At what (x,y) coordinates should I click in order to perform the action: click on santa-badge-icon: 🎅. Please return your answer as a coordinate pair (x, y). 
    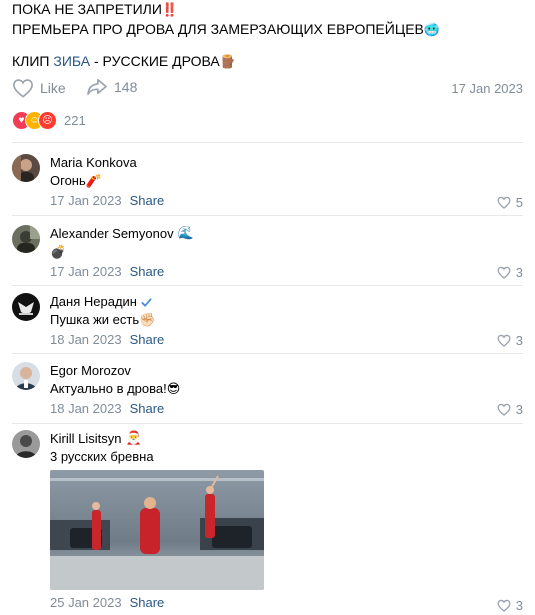
    Looking at the image, I should click on (133, 438).